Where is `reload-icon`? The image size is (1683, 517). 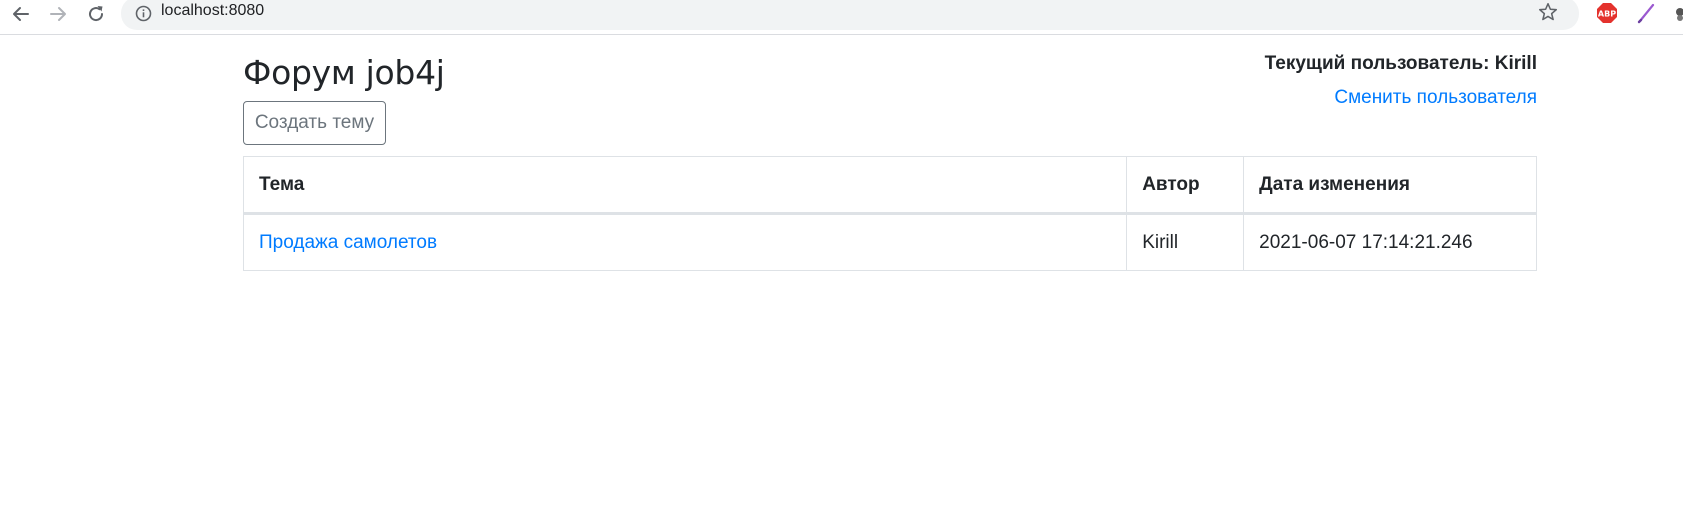
reload-icon is located at coordinates (96, 14).